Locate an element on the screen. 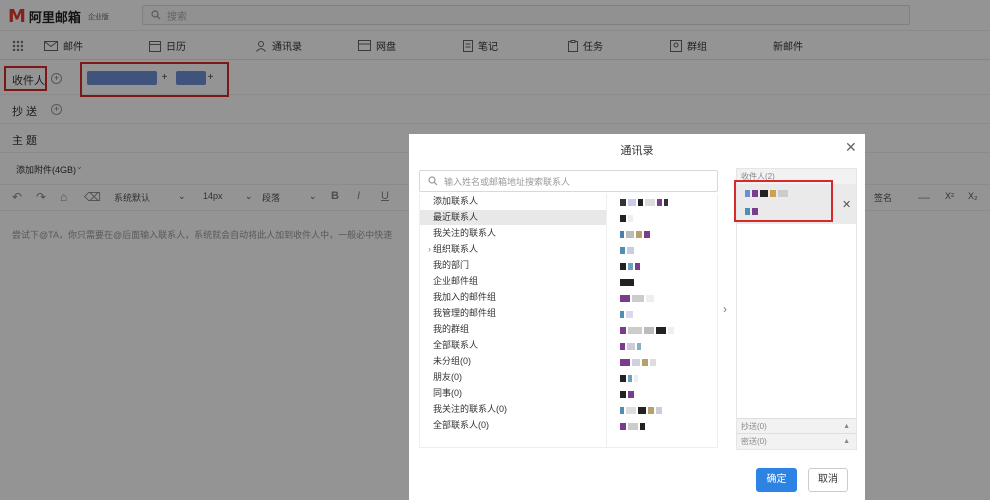  bcc-header: 密送(0) is located at coordinates (754, 441).